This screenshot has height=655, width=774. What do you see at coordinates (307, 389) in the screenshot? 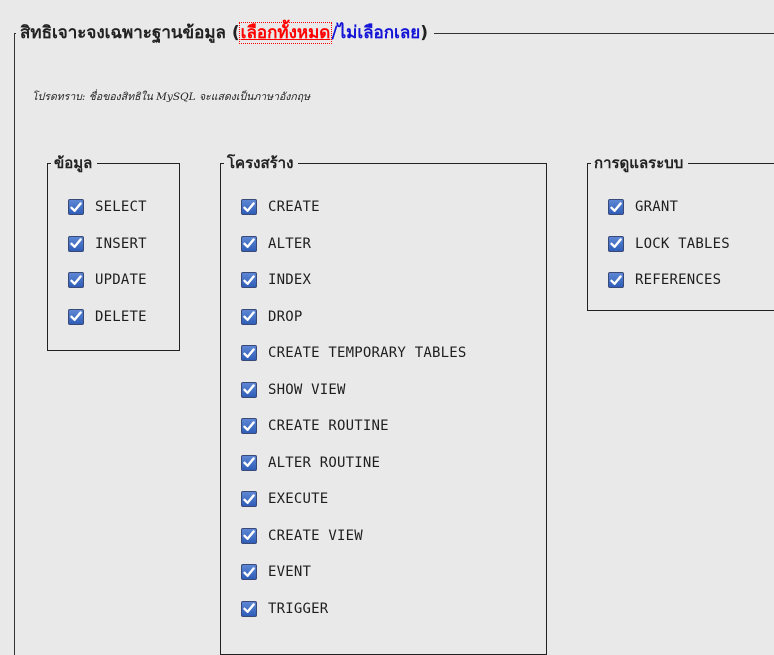
I see `privilege-label: SHOW VIEW` at bounding box center [307, 389].